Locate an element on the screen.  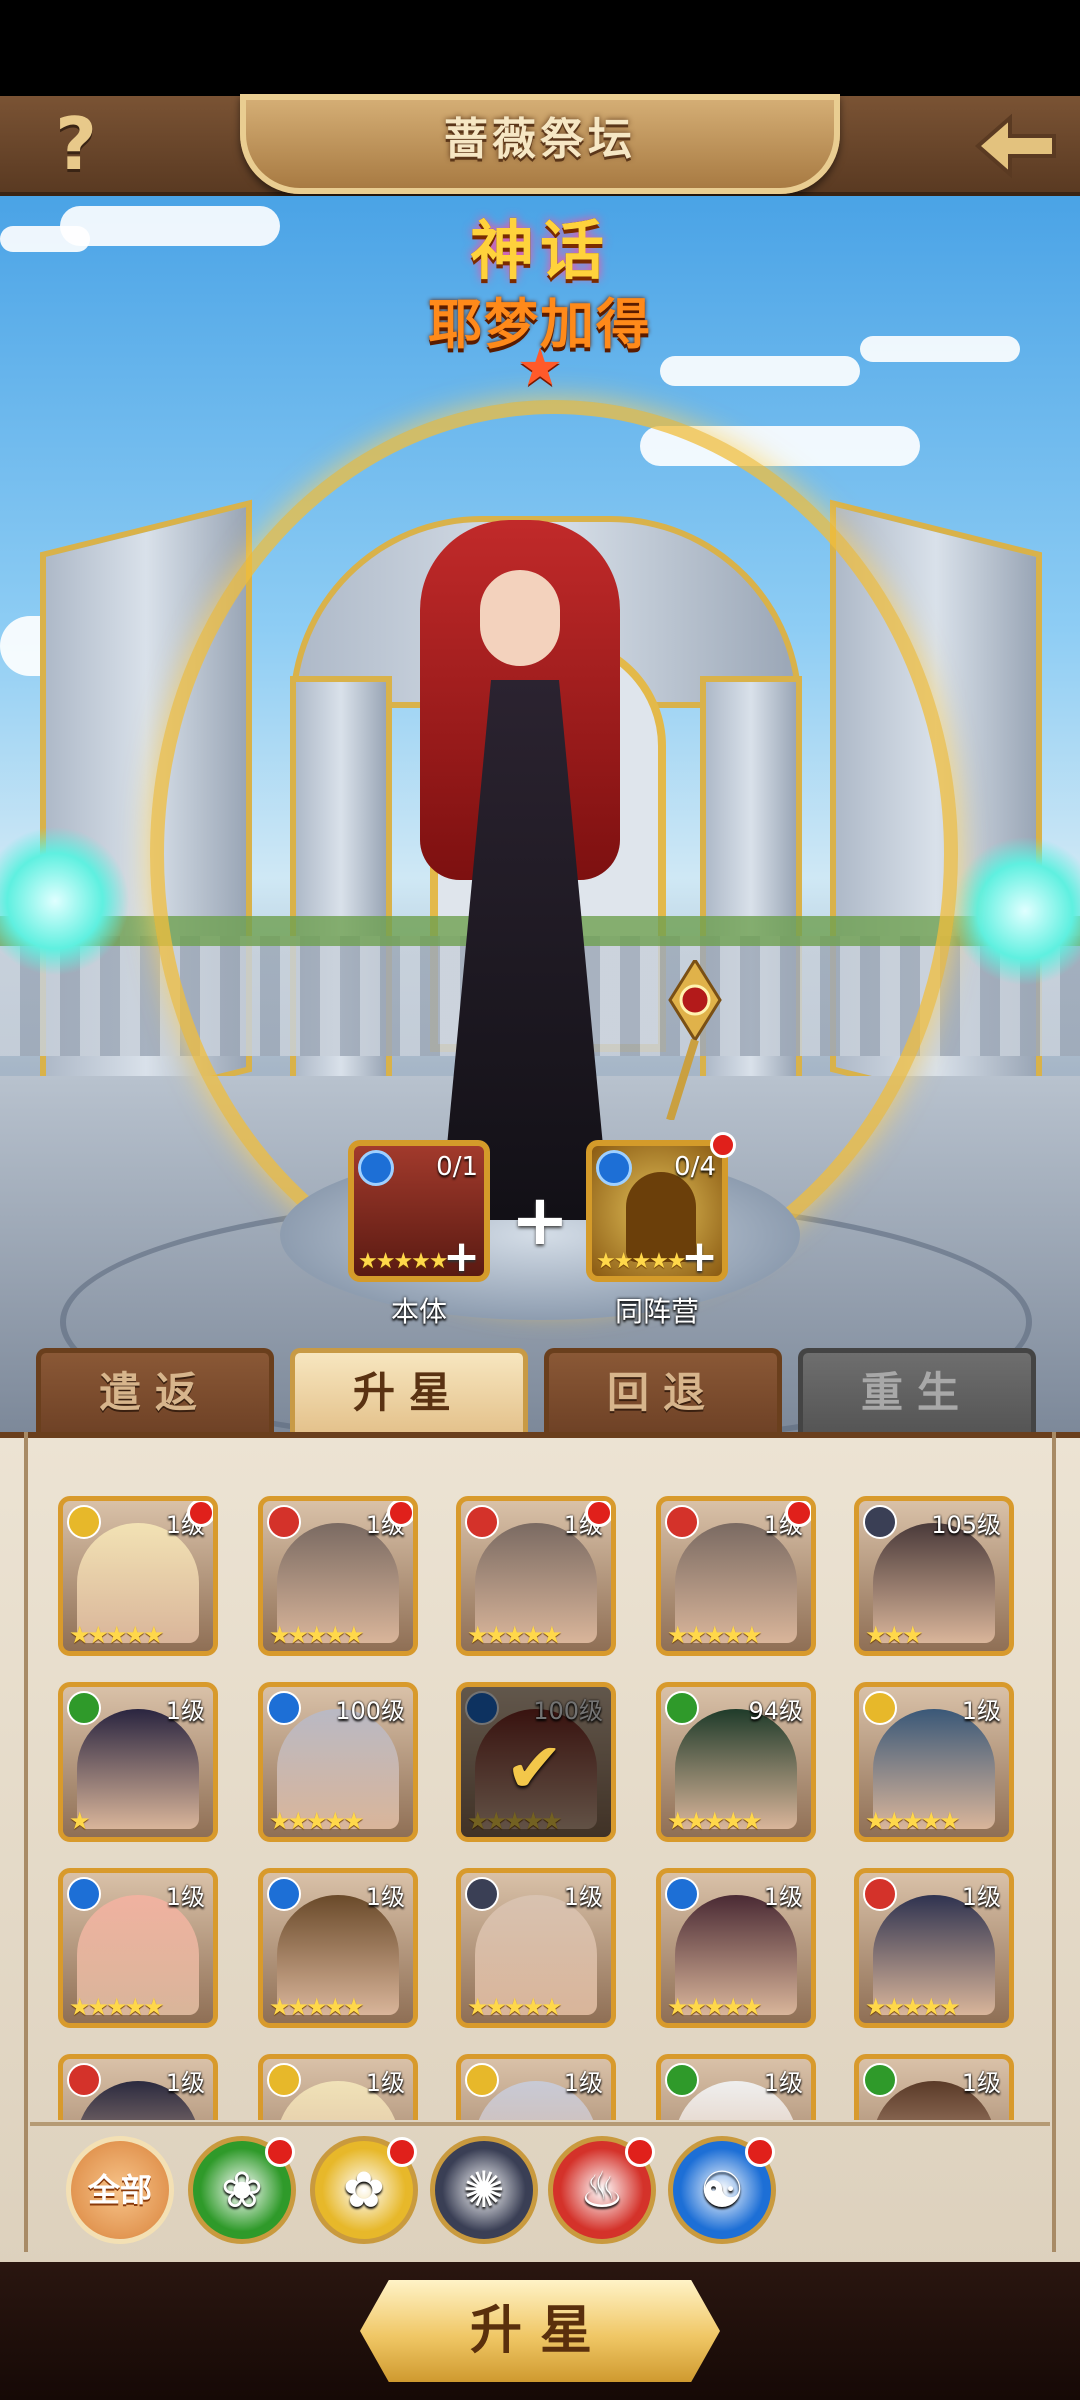
status-bar-area is located at coordinates (540, 48).